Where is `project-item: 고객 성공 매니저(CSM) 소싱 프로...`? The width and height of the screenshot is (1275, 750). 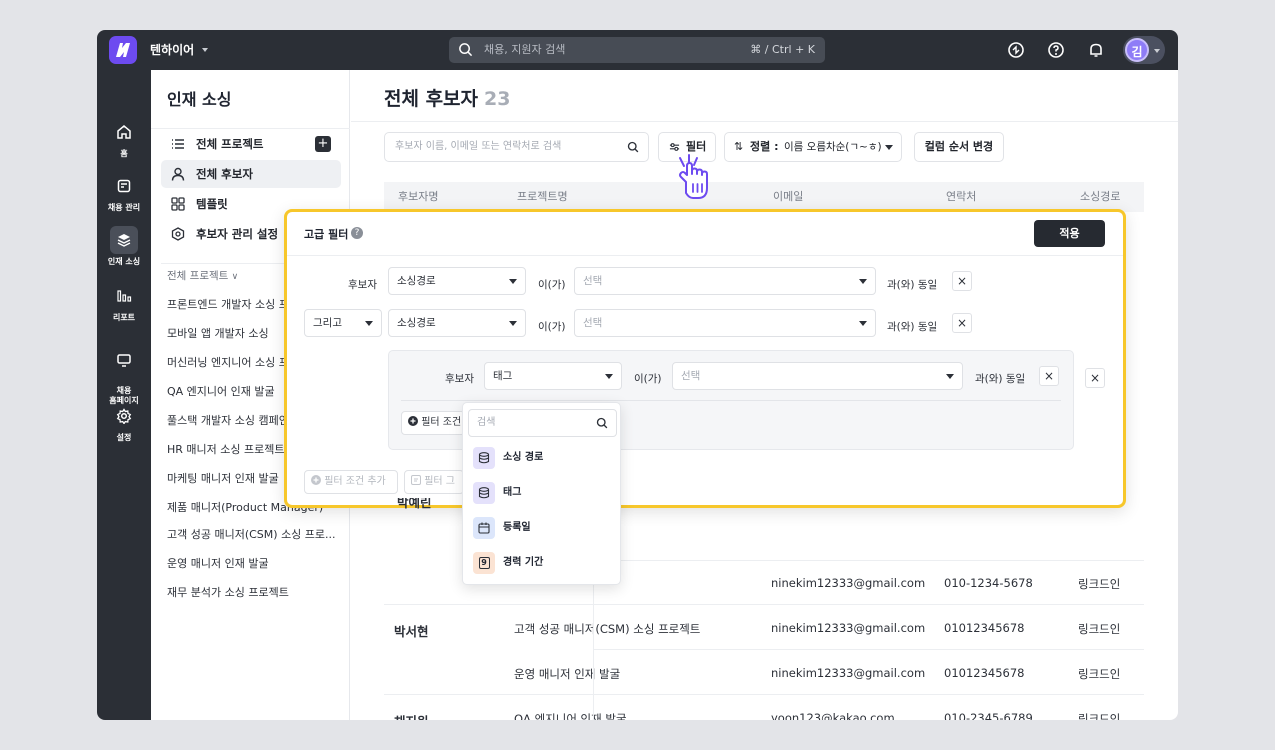 project-item: 고객 성공 매니저(CSM) 소싱 프로... is located at coordinates (253, 534).